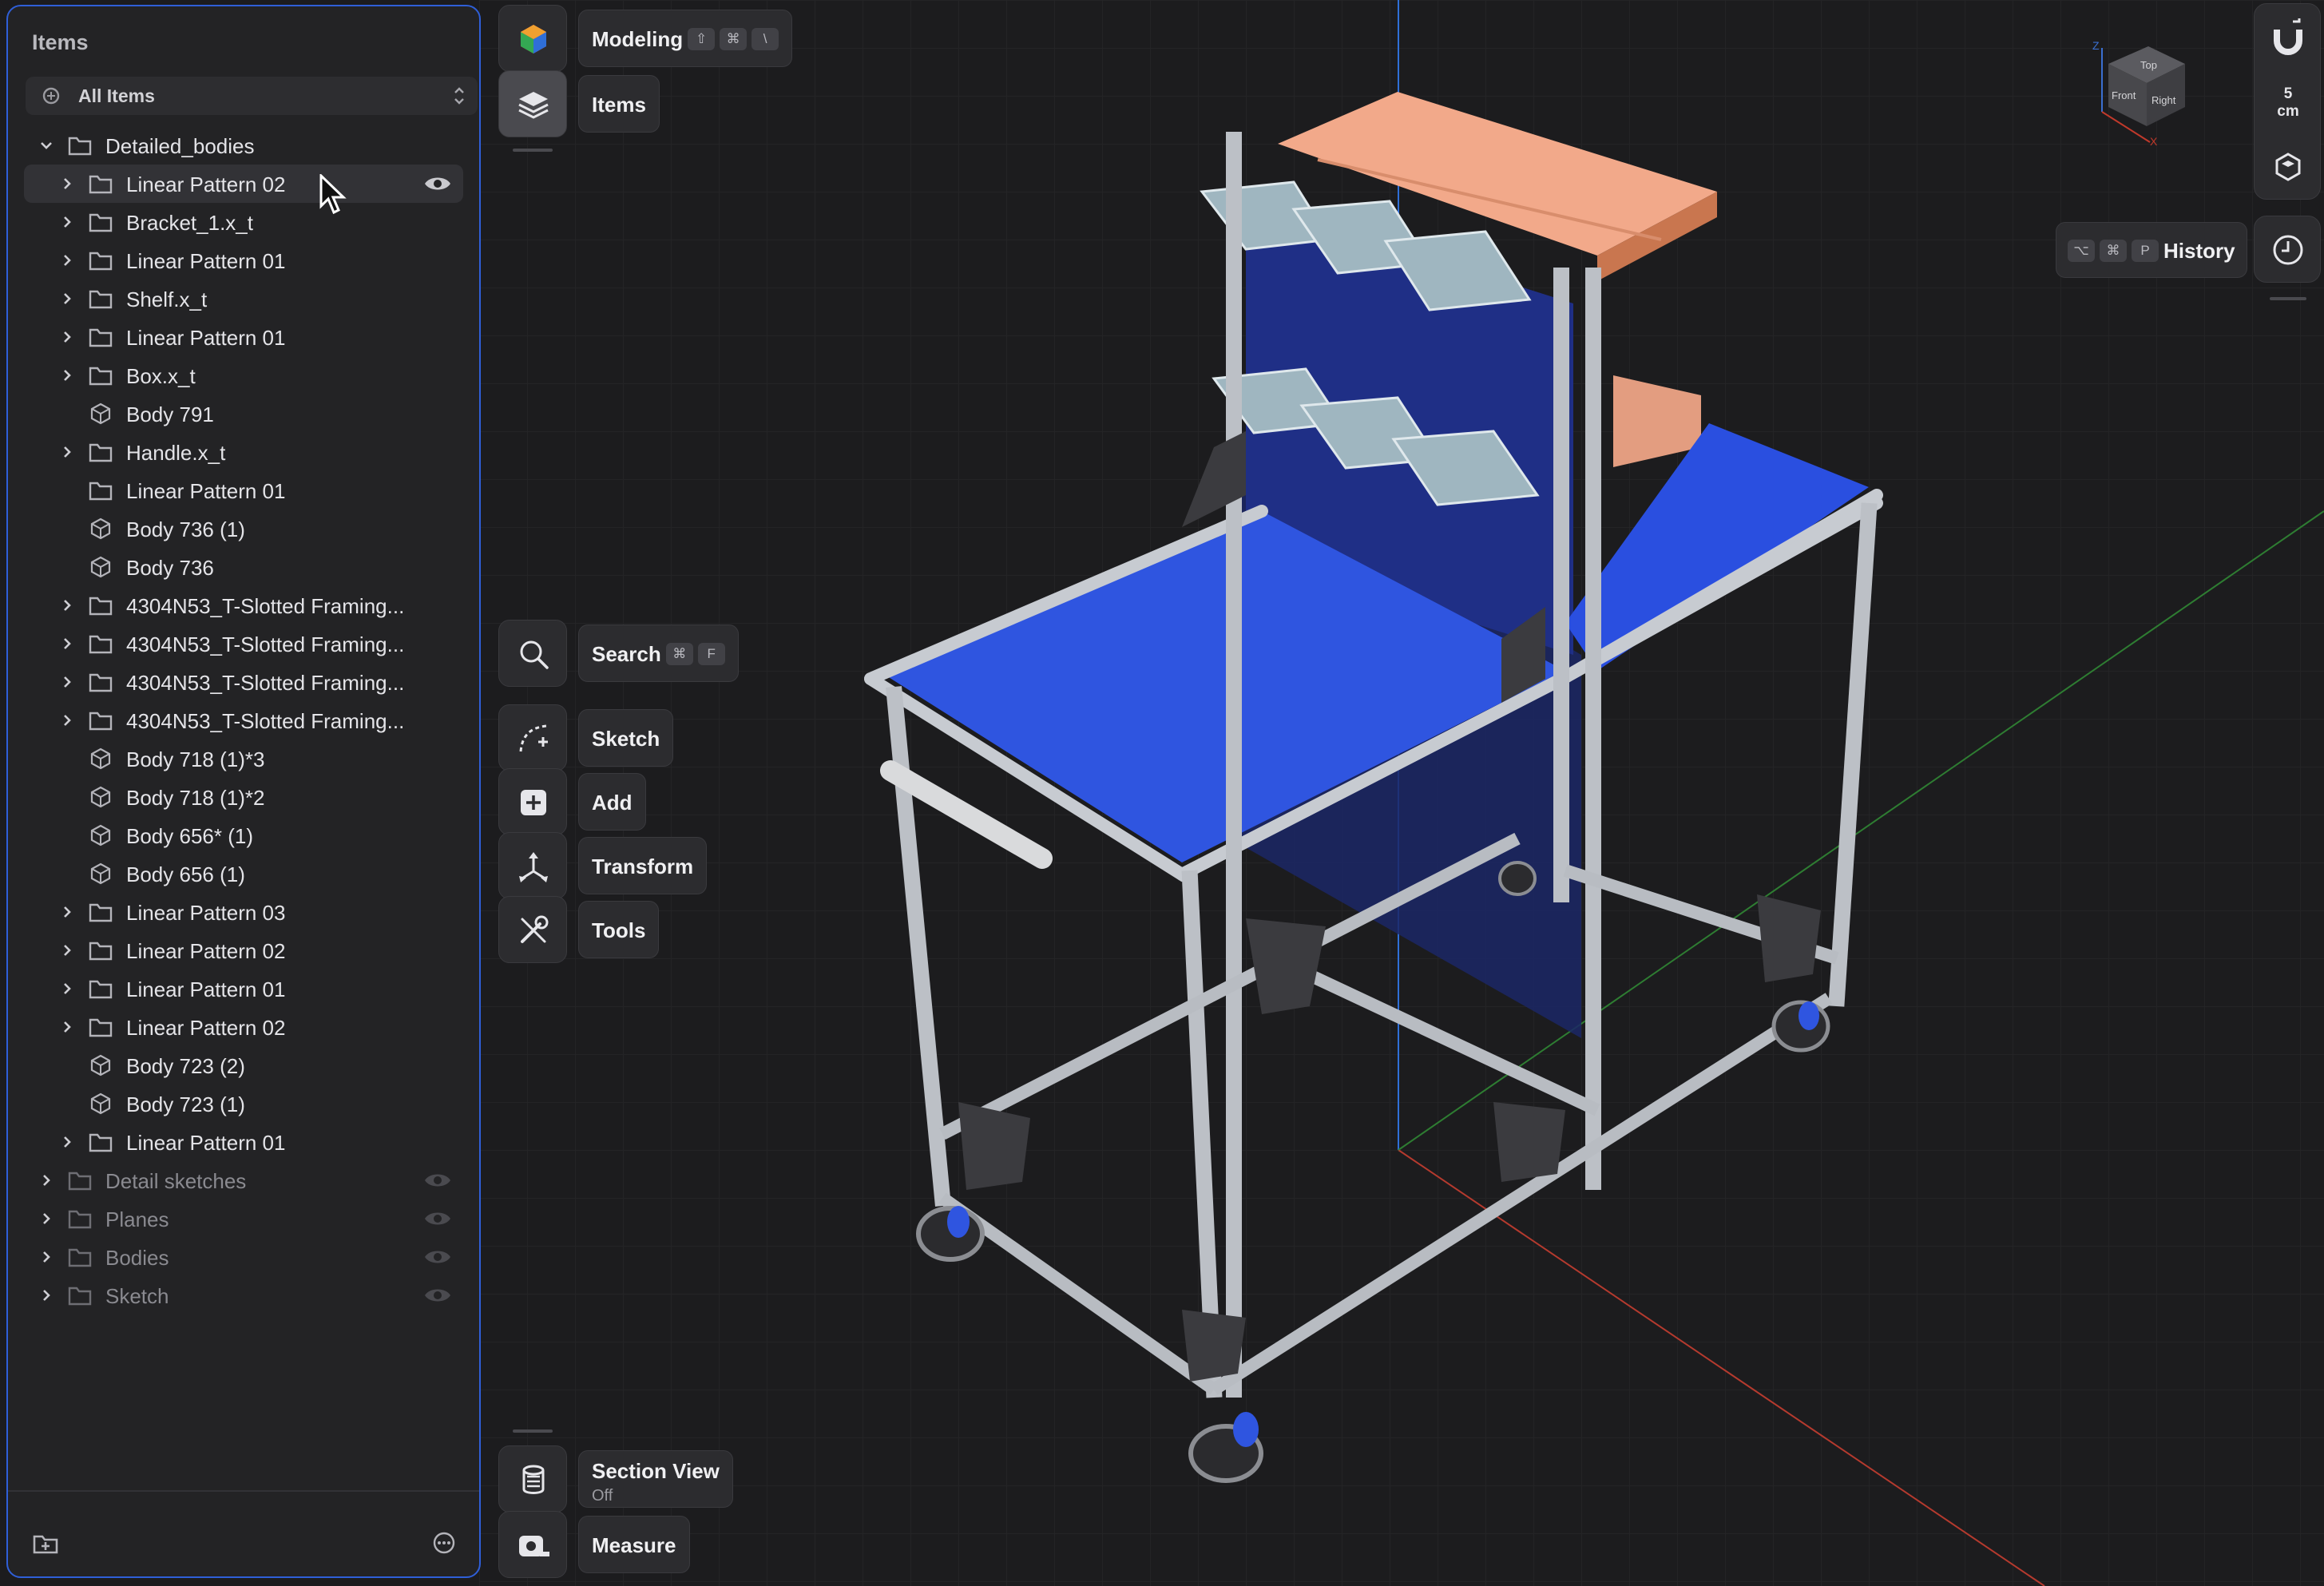  What do you see at coordinates (533, 653) in the screenshot?
I see `search-button` at bounding box center [533, 653].